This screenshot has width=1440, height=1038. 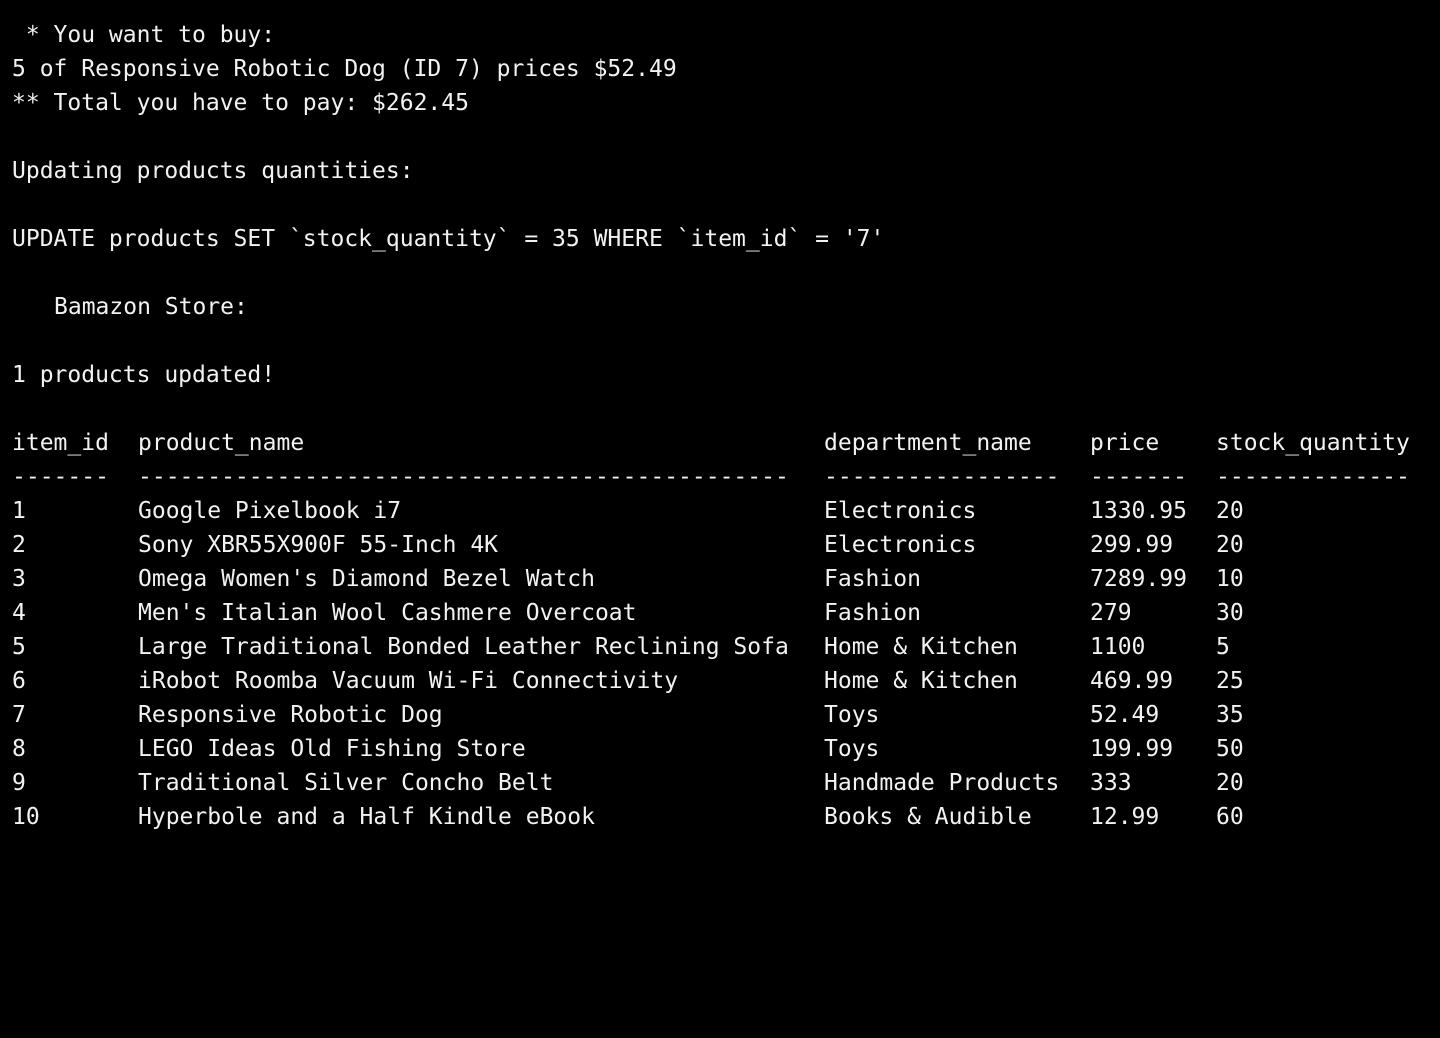 I want to click on cell-stock-quantity: 60, so click(x=1230, y=817).